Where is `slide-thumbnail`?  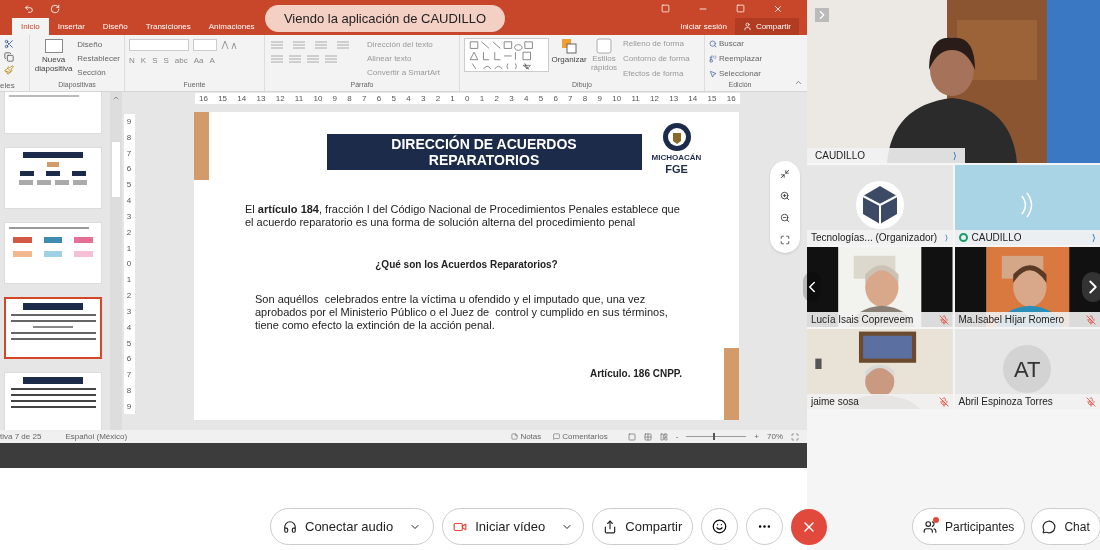 slide-thumbnail is located at coordinates (53, 328).